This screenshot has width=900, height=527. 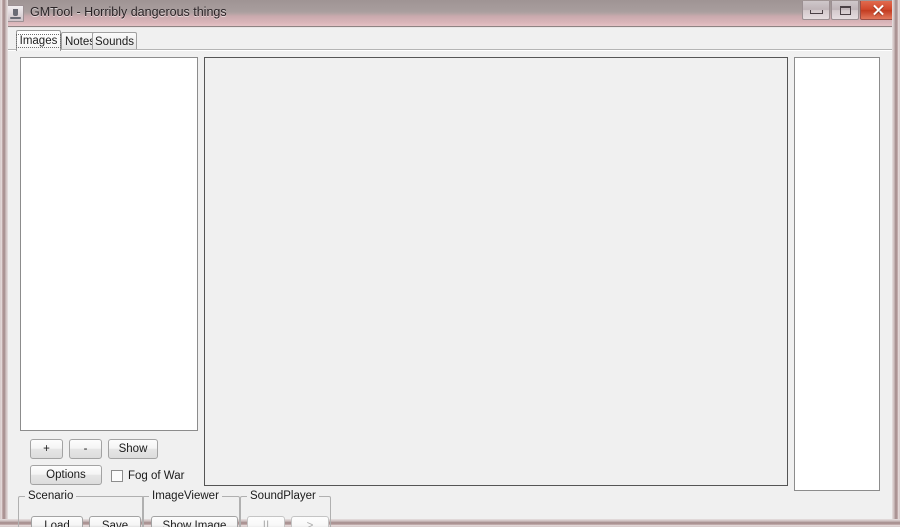 I want to click on fog-of-war-label: Fog of War, so click(x=156, y=475).